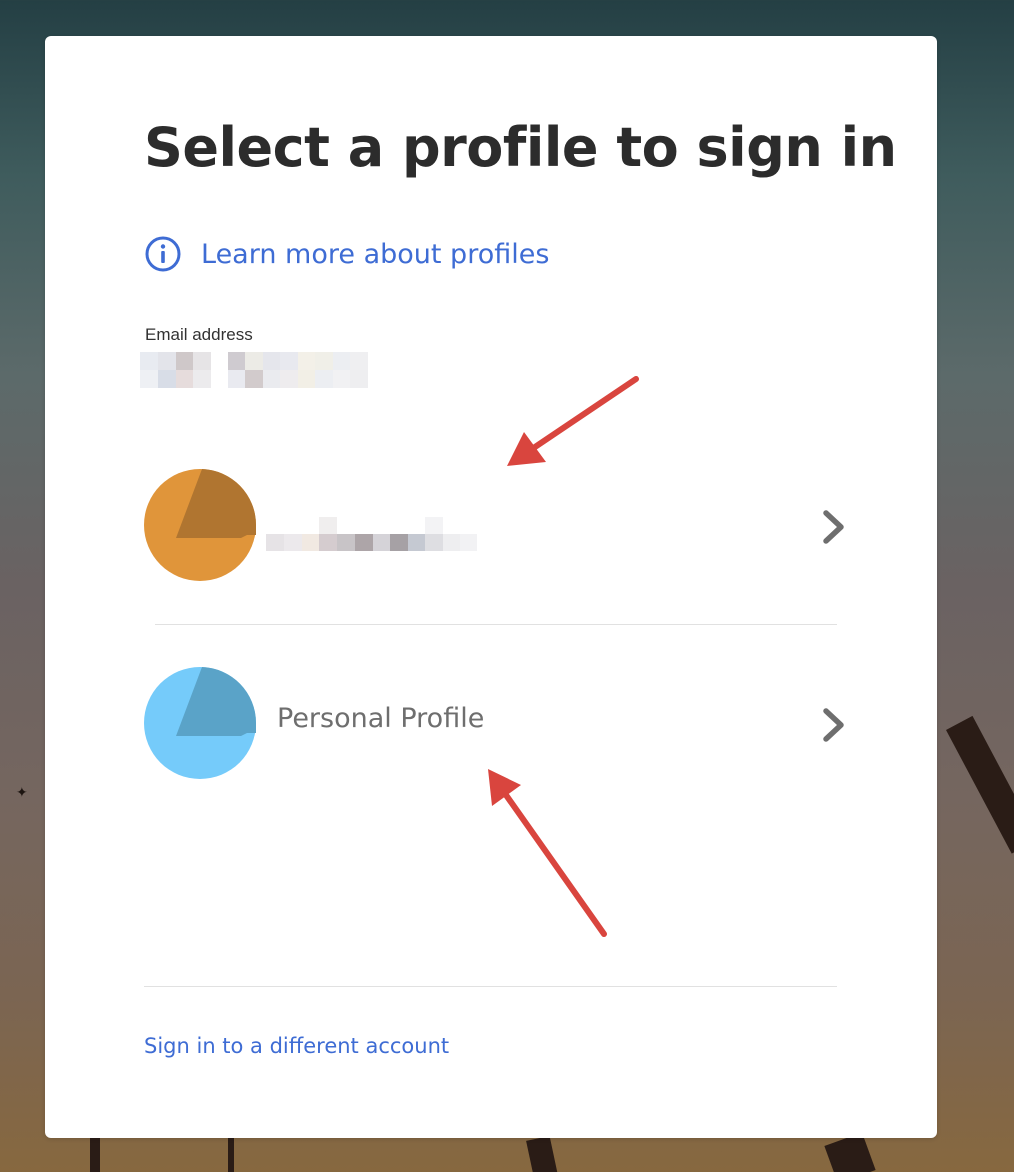  I want to click on profile-item-personal: Personal Profile, so click(496, 724).